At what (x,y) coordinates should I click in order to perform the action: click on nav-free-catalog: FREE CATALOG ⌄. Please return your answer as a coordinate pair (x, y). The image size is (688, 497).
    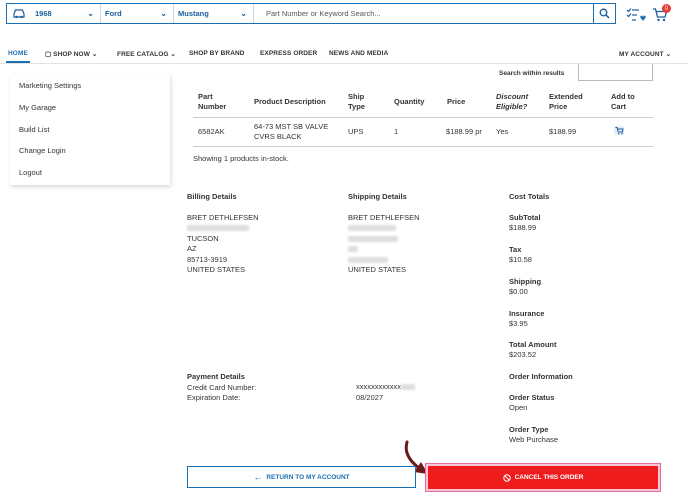
    Looking at the image, I should click on (146, 54).